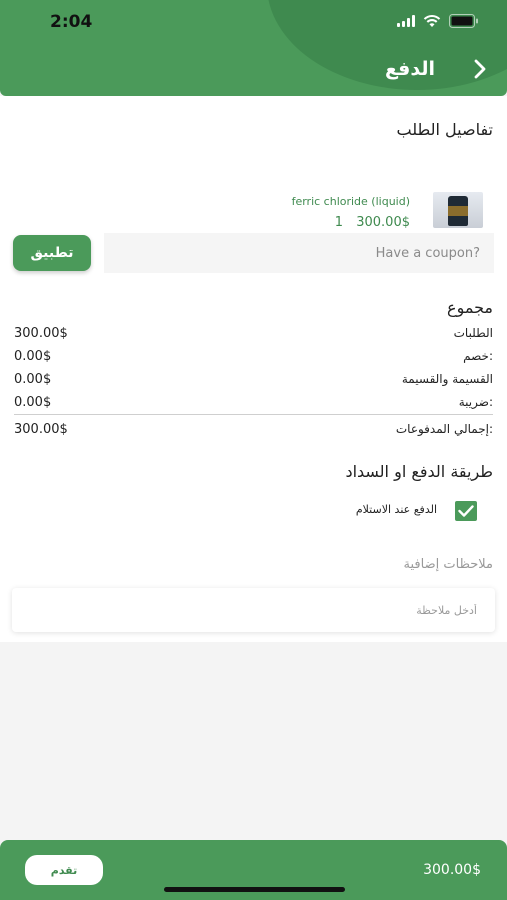 The image size is (507, 900). I want to click on notes-container, so click(253, 610).